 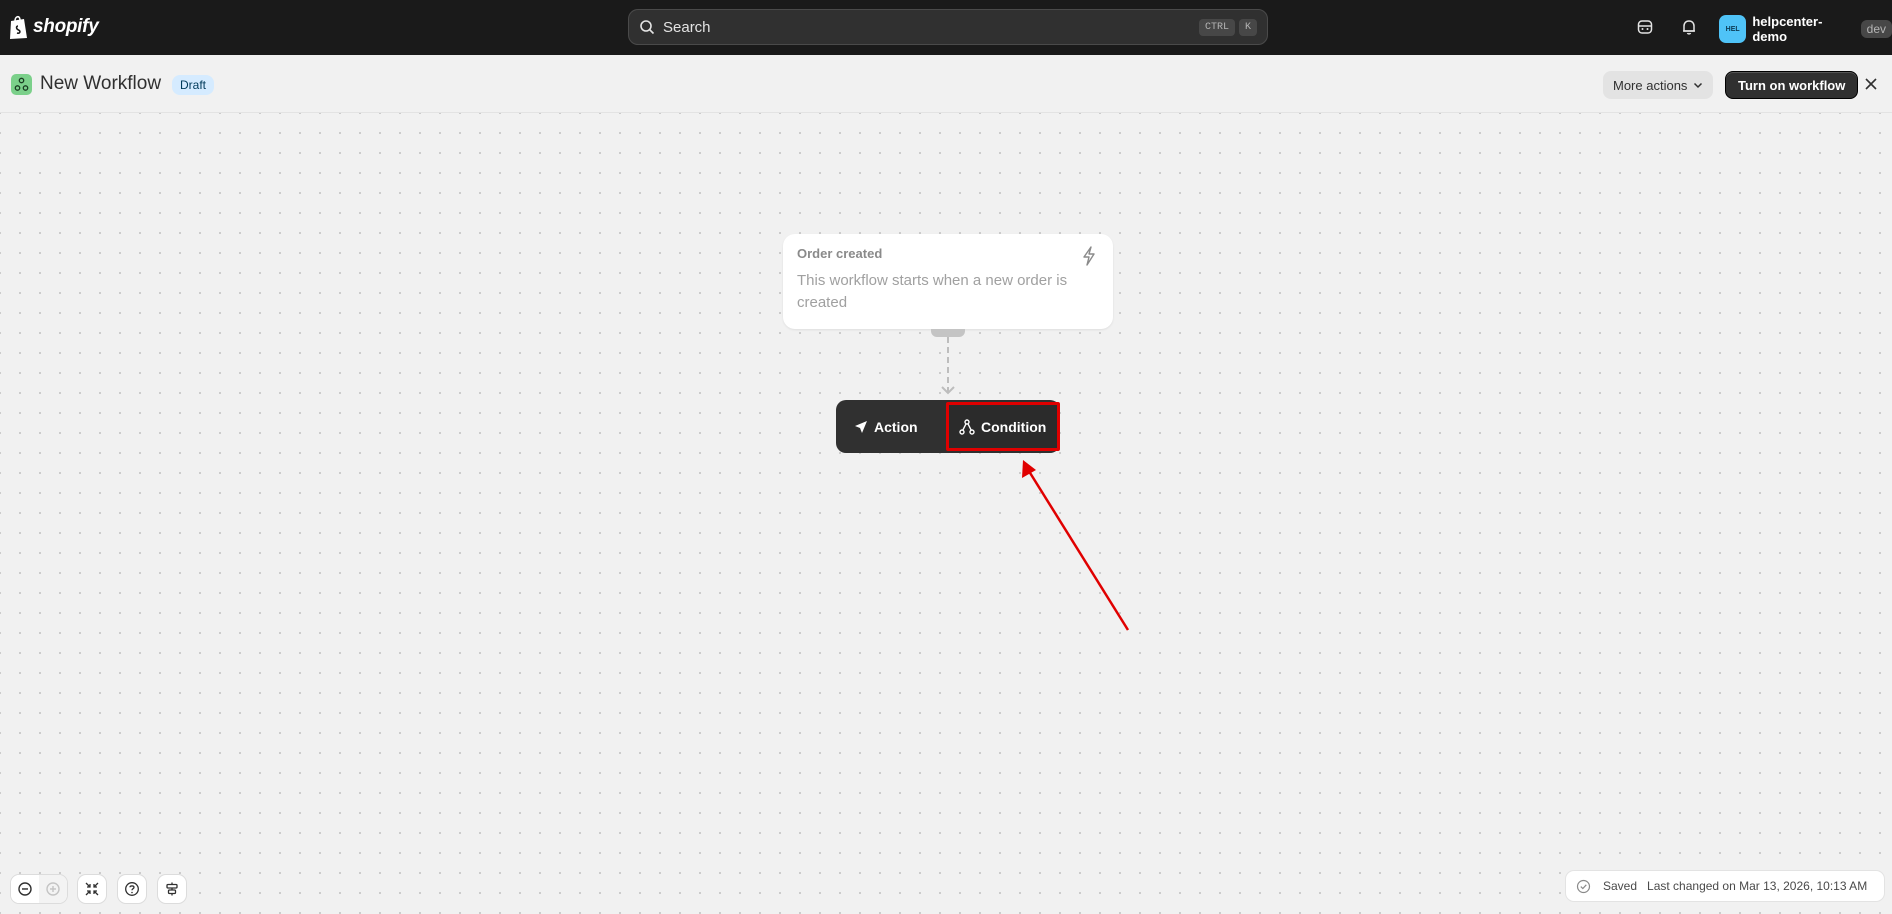 I want to click on connector-arrow-icon, so click(x=948, y=390).